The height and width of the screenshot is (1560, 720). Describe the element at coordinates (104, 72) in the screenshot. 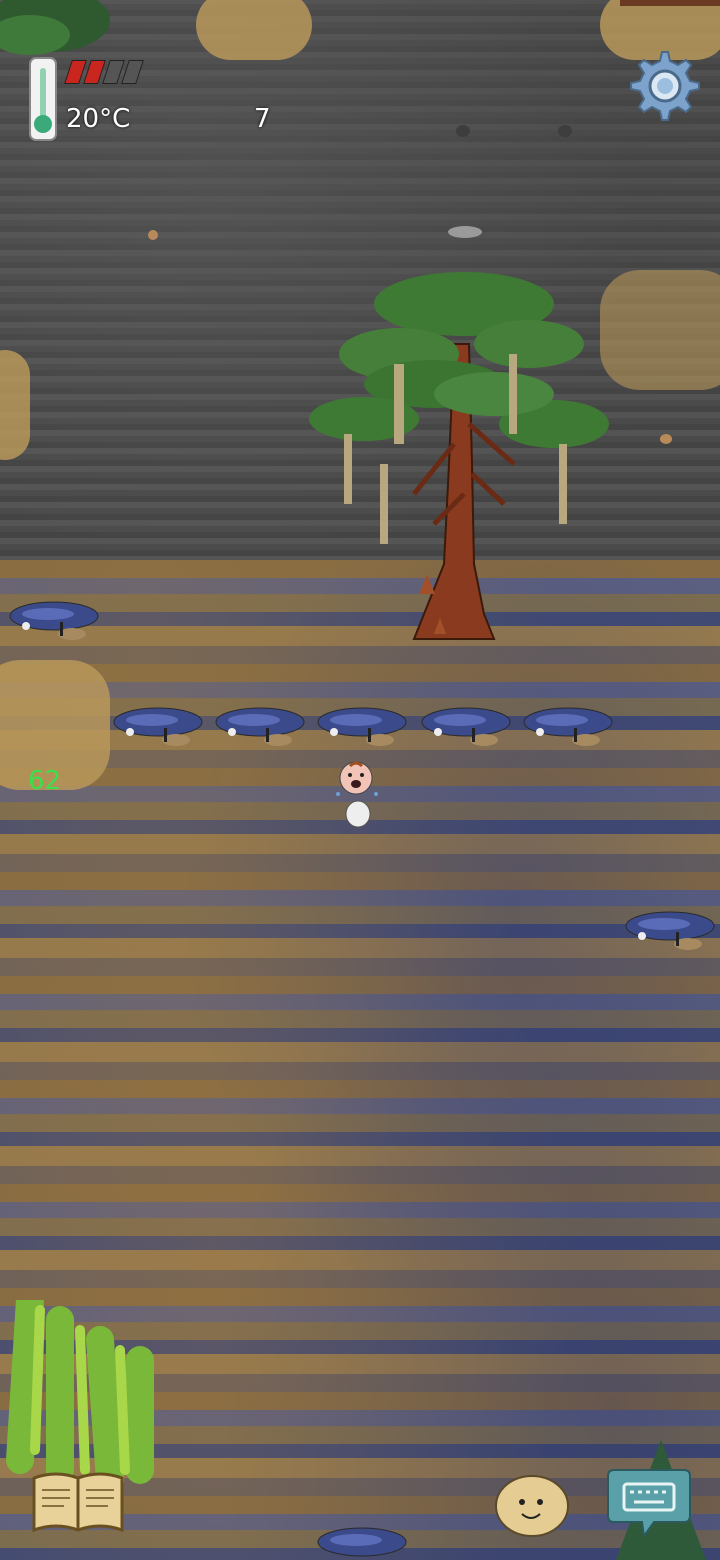

I see `hunger-bar` at that location.